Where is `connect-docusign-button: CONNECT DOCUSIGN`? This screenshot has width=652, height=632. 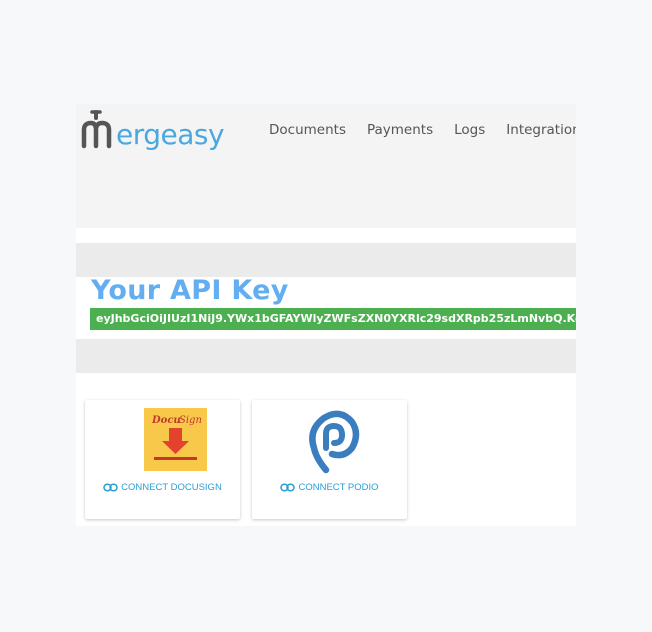 connect-docusign-button: CONNECT DOCUSIGN is located at coordinates (162, 487).